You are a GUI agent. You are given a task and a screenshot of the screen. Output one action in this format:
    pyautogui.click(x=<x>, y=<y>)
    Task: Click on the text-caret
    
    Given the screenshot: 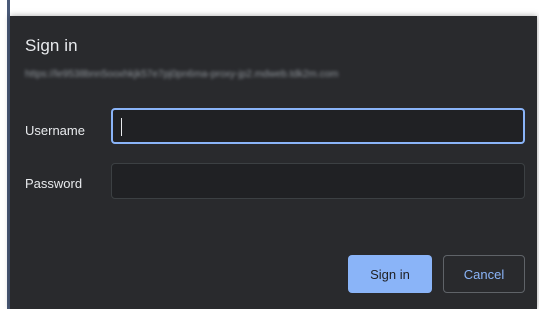 What is the action you would take?
    pyautogui.click(x=121, y=127)
    